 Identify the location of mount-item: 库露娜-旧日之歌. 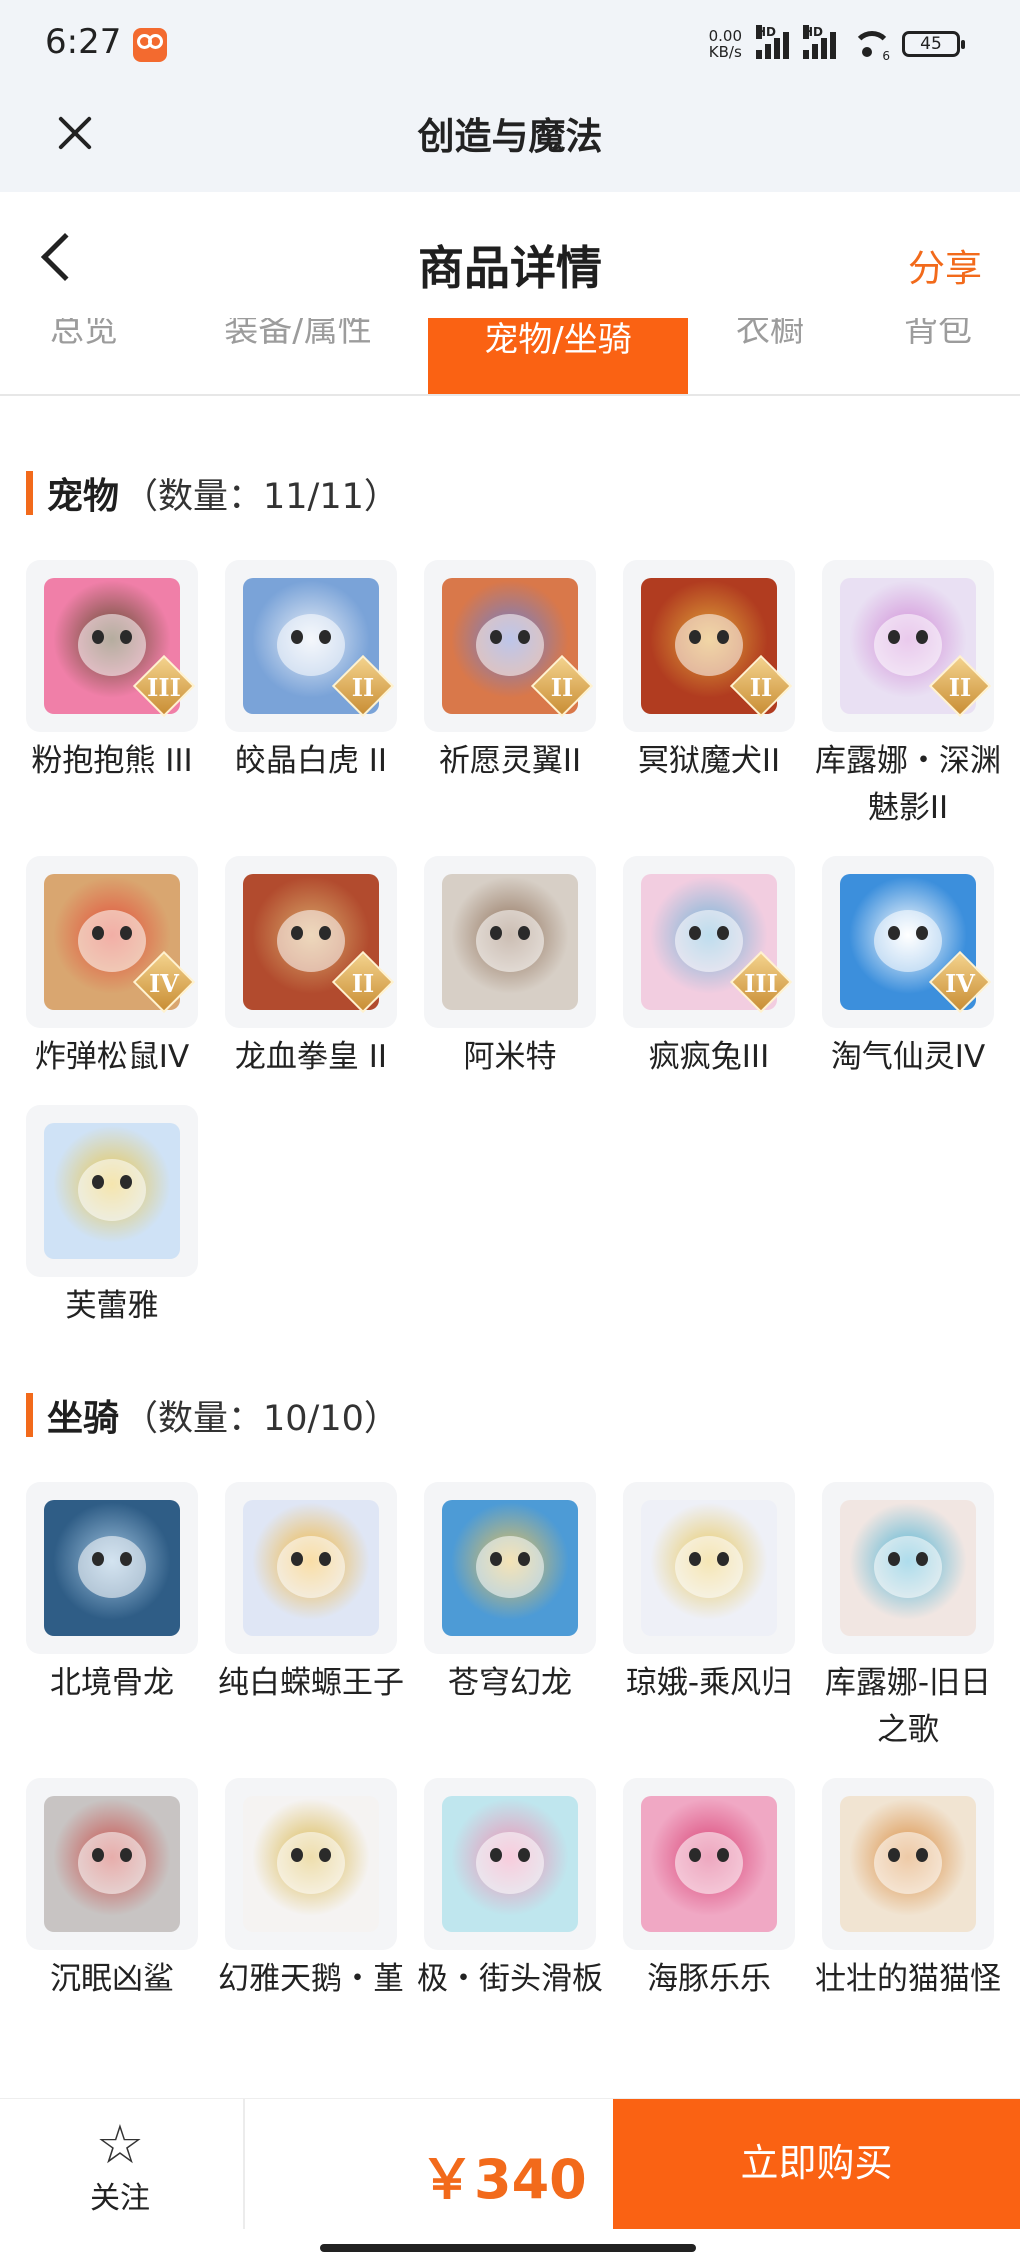
(908, 1618).